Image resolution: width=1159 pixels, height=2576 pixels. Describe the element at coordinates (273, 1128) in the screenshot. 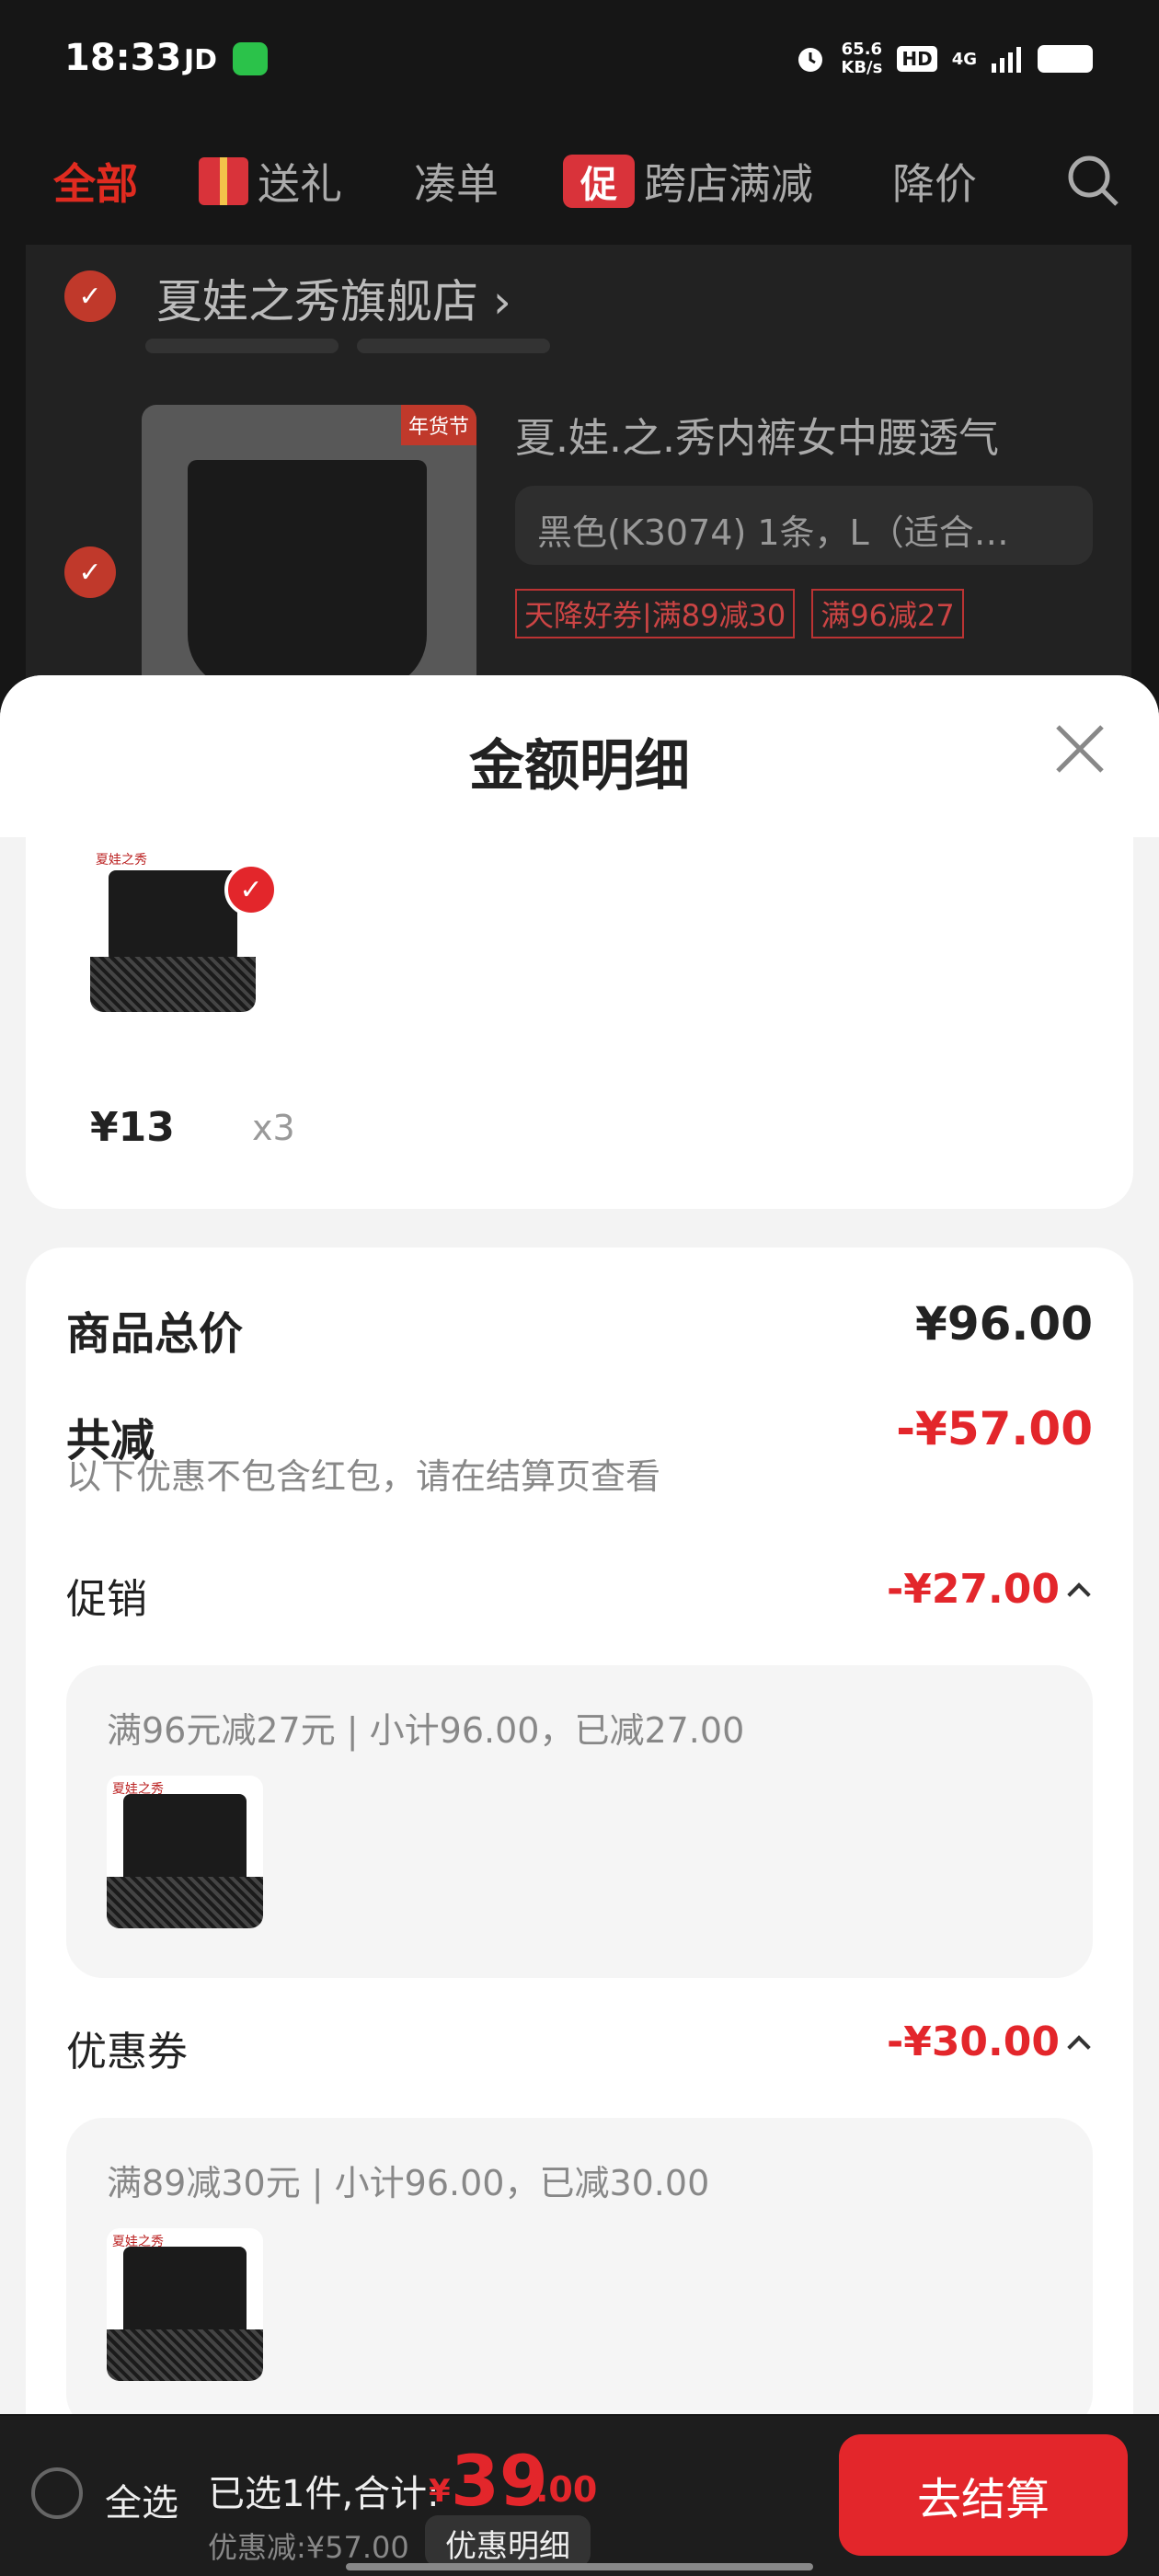

I see `unit-quantity: x3` at that location.